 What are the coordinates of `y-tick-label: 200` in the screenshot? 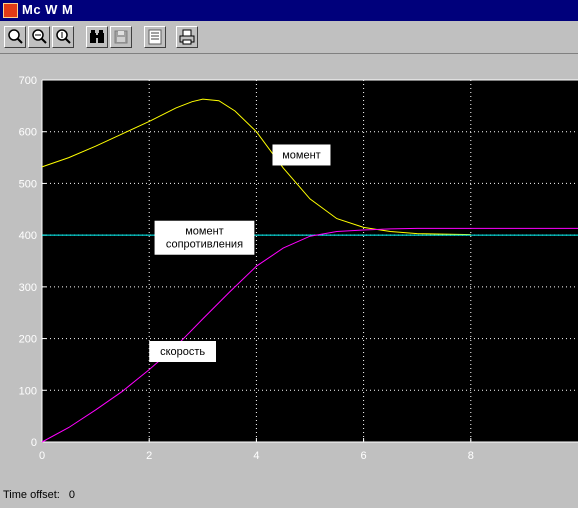 It's located at (28, 340).